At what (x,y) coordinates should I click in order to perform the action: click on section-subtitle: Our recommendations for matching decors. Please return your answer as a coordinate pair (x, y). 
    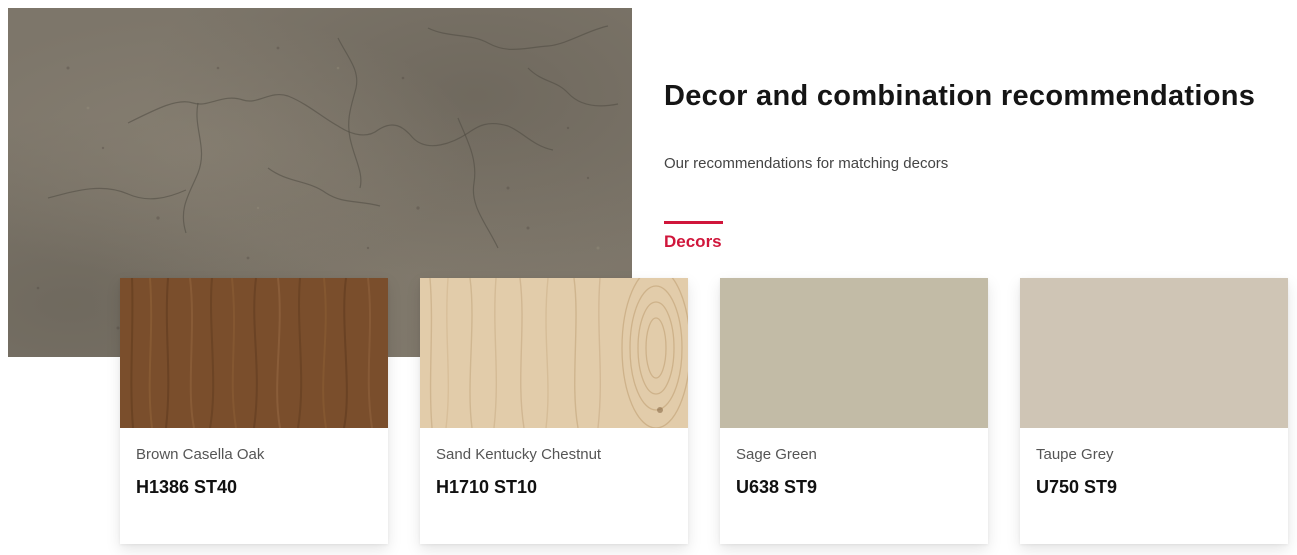
    Looking at the image, I should click on (806, 163).